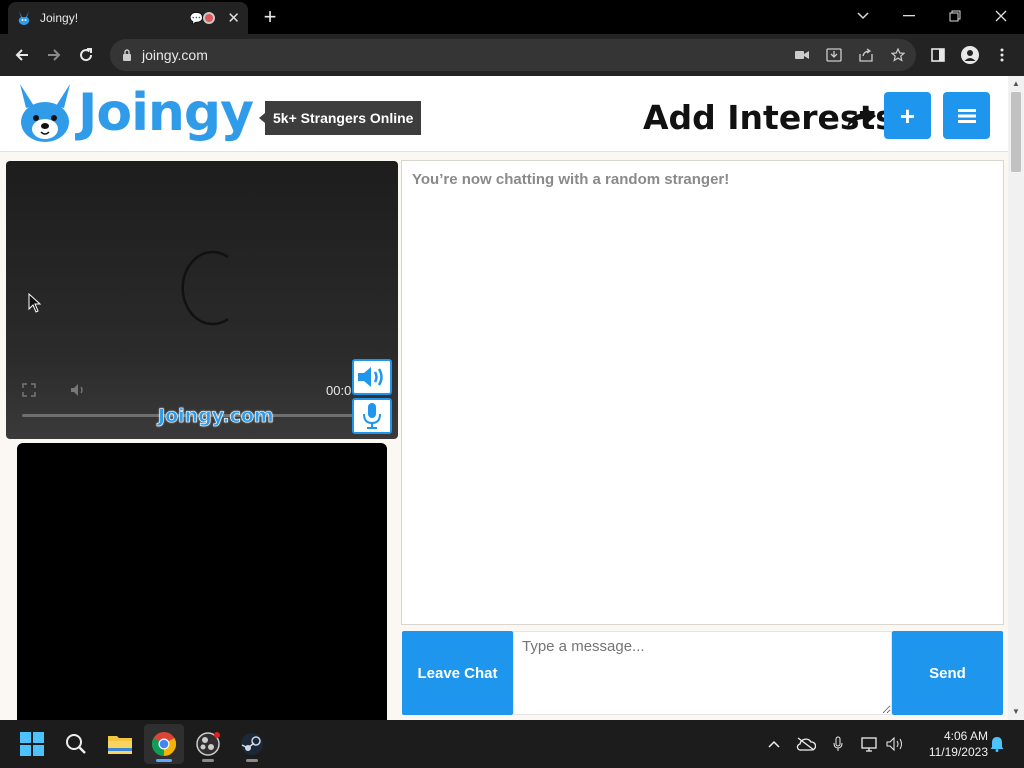  I want to click on tab-search-chevron-icon, so click(863, 16).